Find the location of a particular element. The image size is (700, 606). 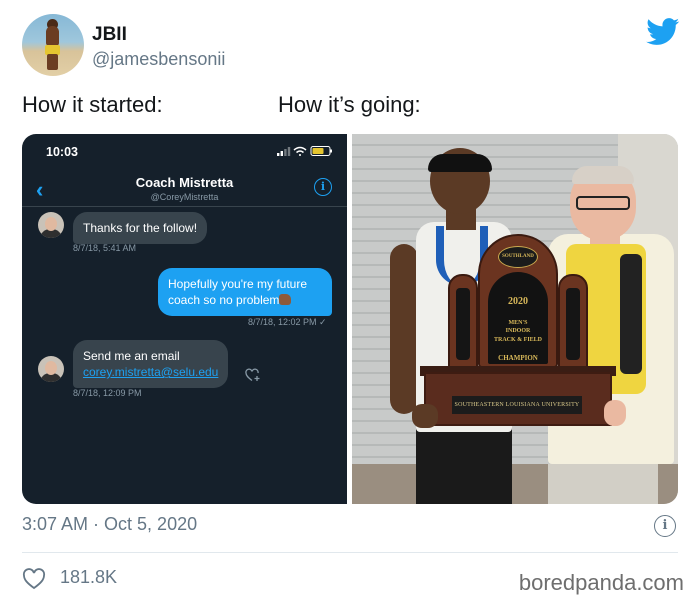

backpack-strap is located at coordinates (631, 314).